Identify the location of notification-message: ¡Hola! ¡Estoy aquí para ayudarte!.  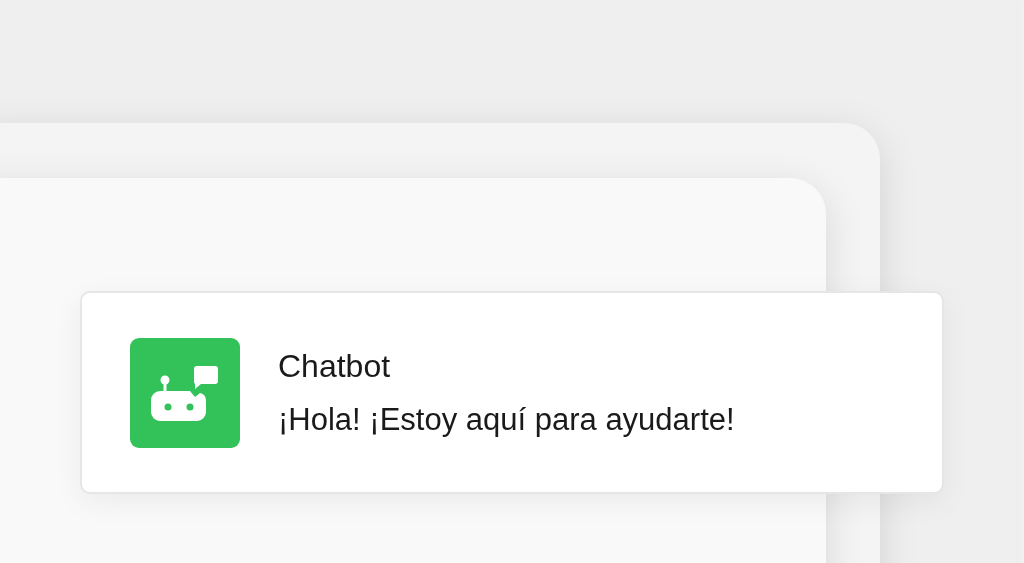
(506, 419).